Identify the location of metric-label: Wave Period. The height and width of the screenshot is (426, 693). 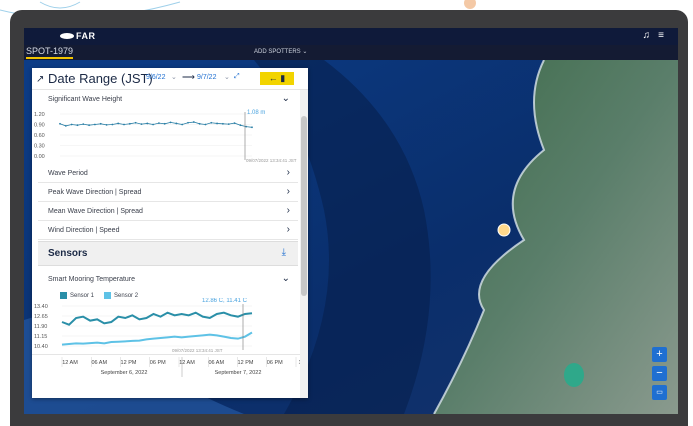
(68, 173).